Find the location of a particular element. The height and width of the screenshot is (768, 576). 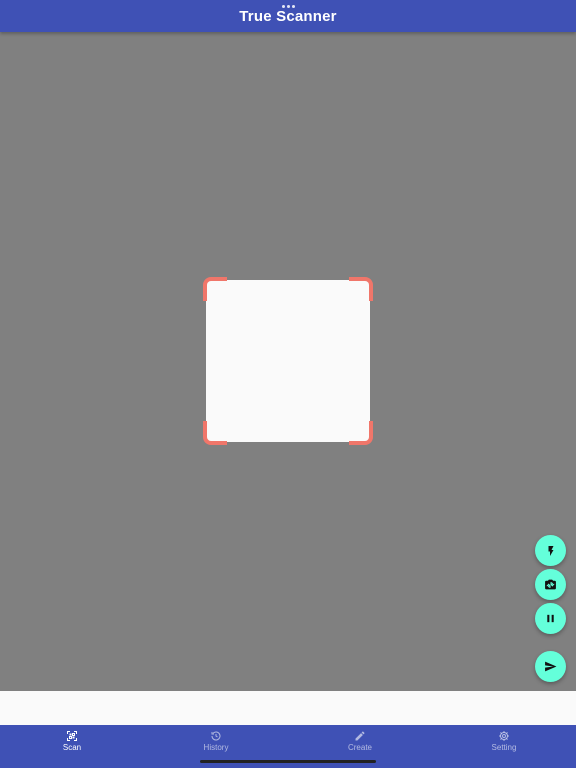

send-button is located at coordinates (550, 666).